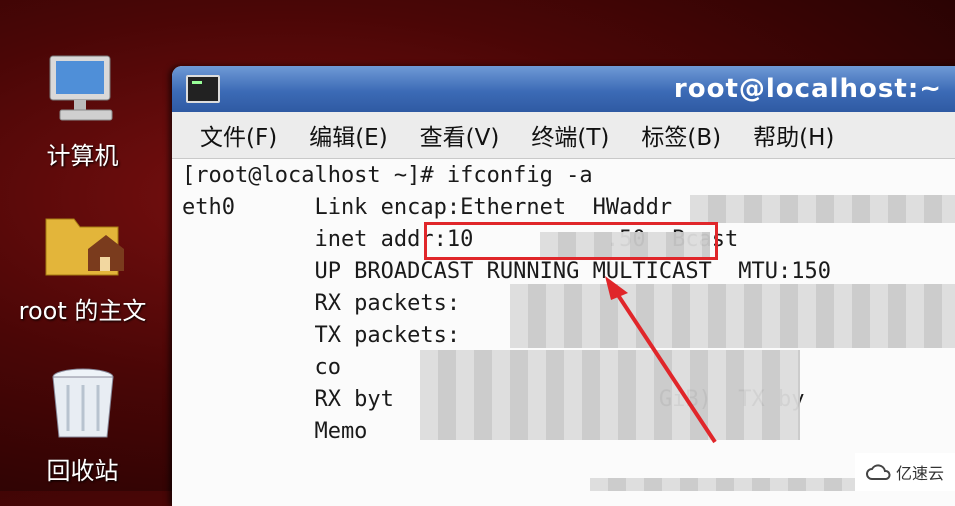  Describe the element at coordinates (661, 360) in the screenshot. I see `annotation-arrow` at that location.